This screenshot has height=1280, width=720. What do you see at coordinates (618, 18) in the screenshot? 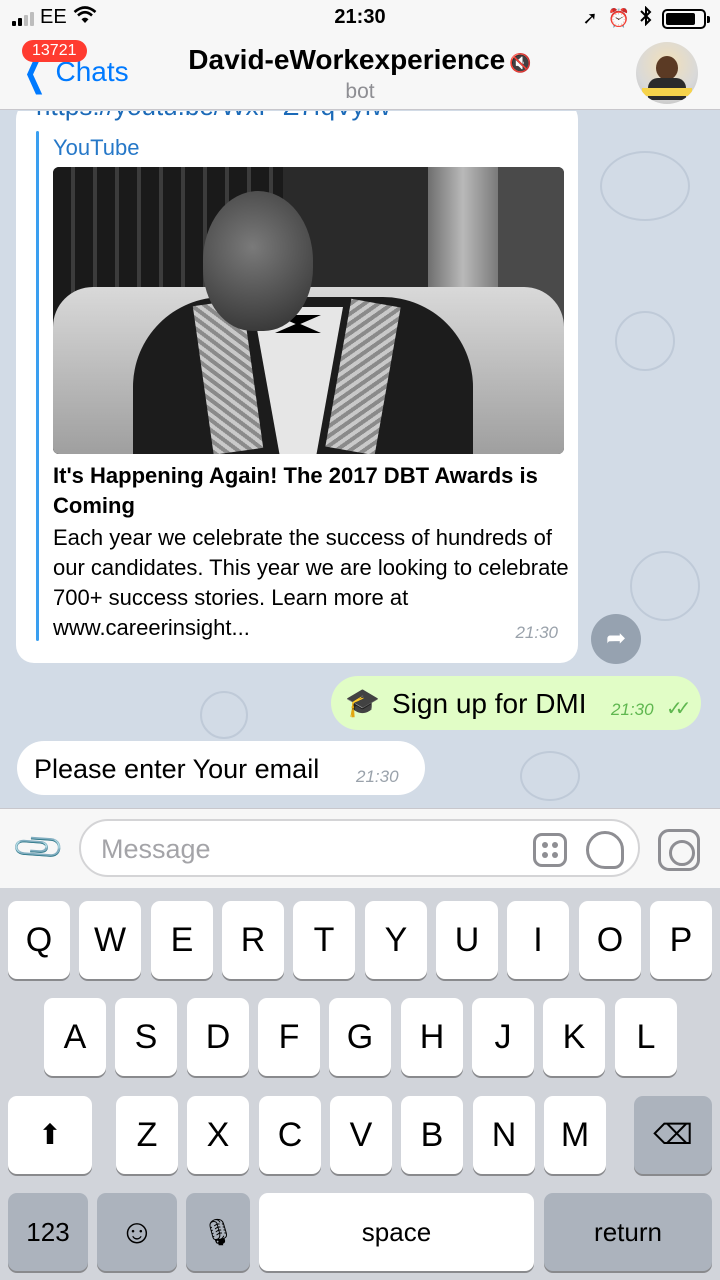
I see `alarm-icon: ⏰` at bounding box center [618, 18].